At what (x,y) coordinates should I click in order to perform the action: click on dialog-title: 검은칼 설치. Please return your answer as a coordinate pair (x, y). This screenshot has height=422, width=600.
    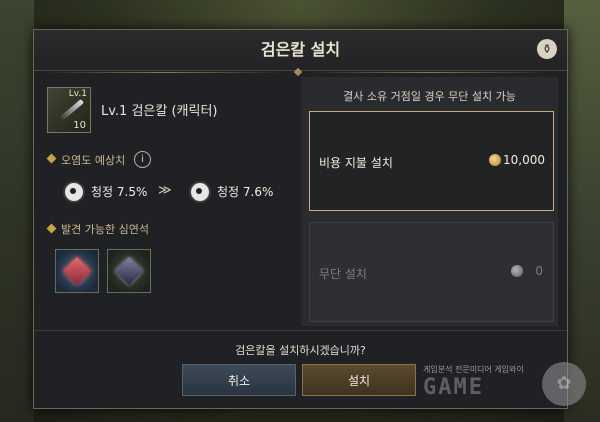
    Looking at the image, I should click on (300, 49).